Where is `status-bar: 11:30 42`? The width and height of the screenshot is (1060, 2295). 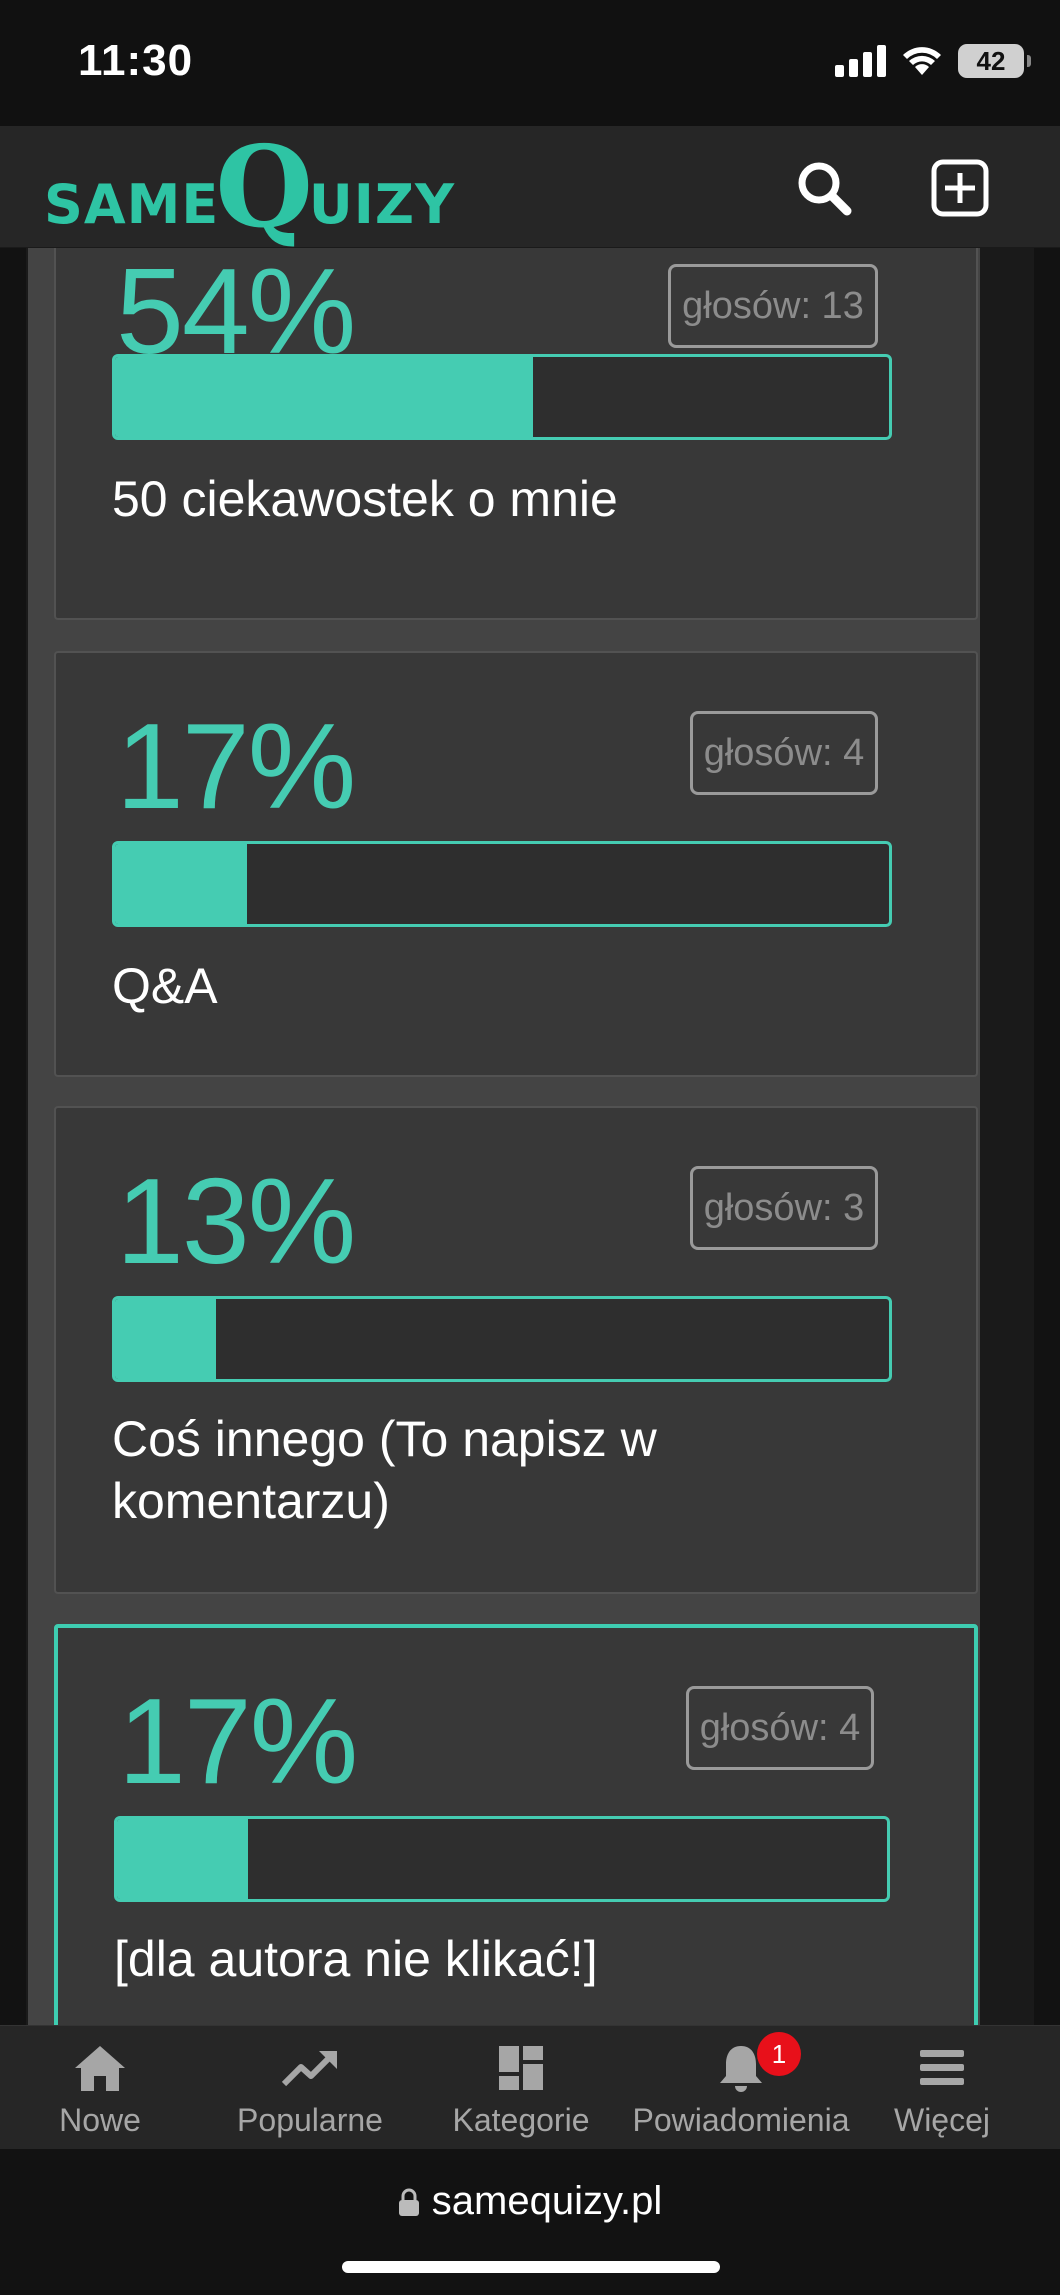 status-bar: 11:30 42 is located at coordinates (530, 63).